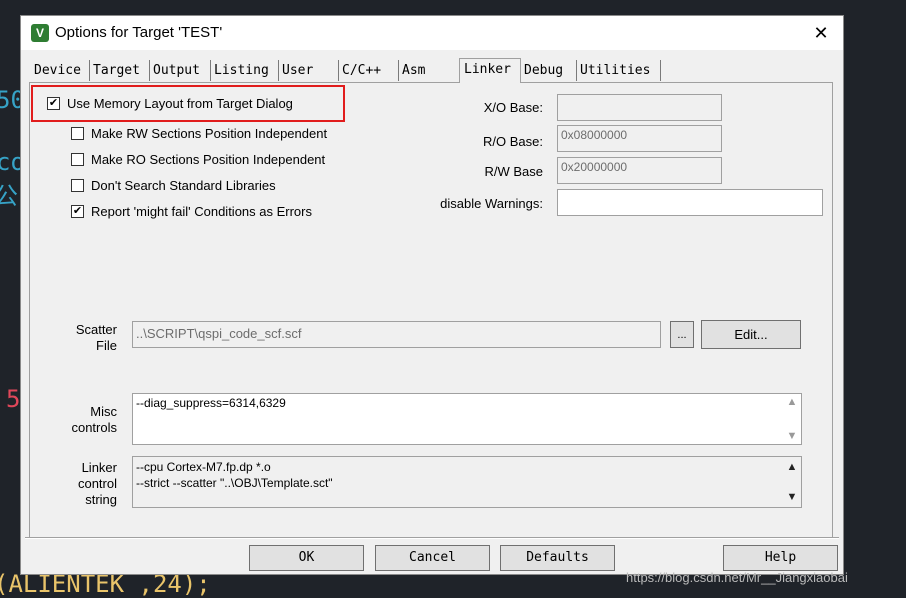 The height and width of the screenshot is (598, 906). What do you see at coordinates (101, 499) in the screenshot?
I see `label-linker-line3: string` at bounding box center [101, 499].